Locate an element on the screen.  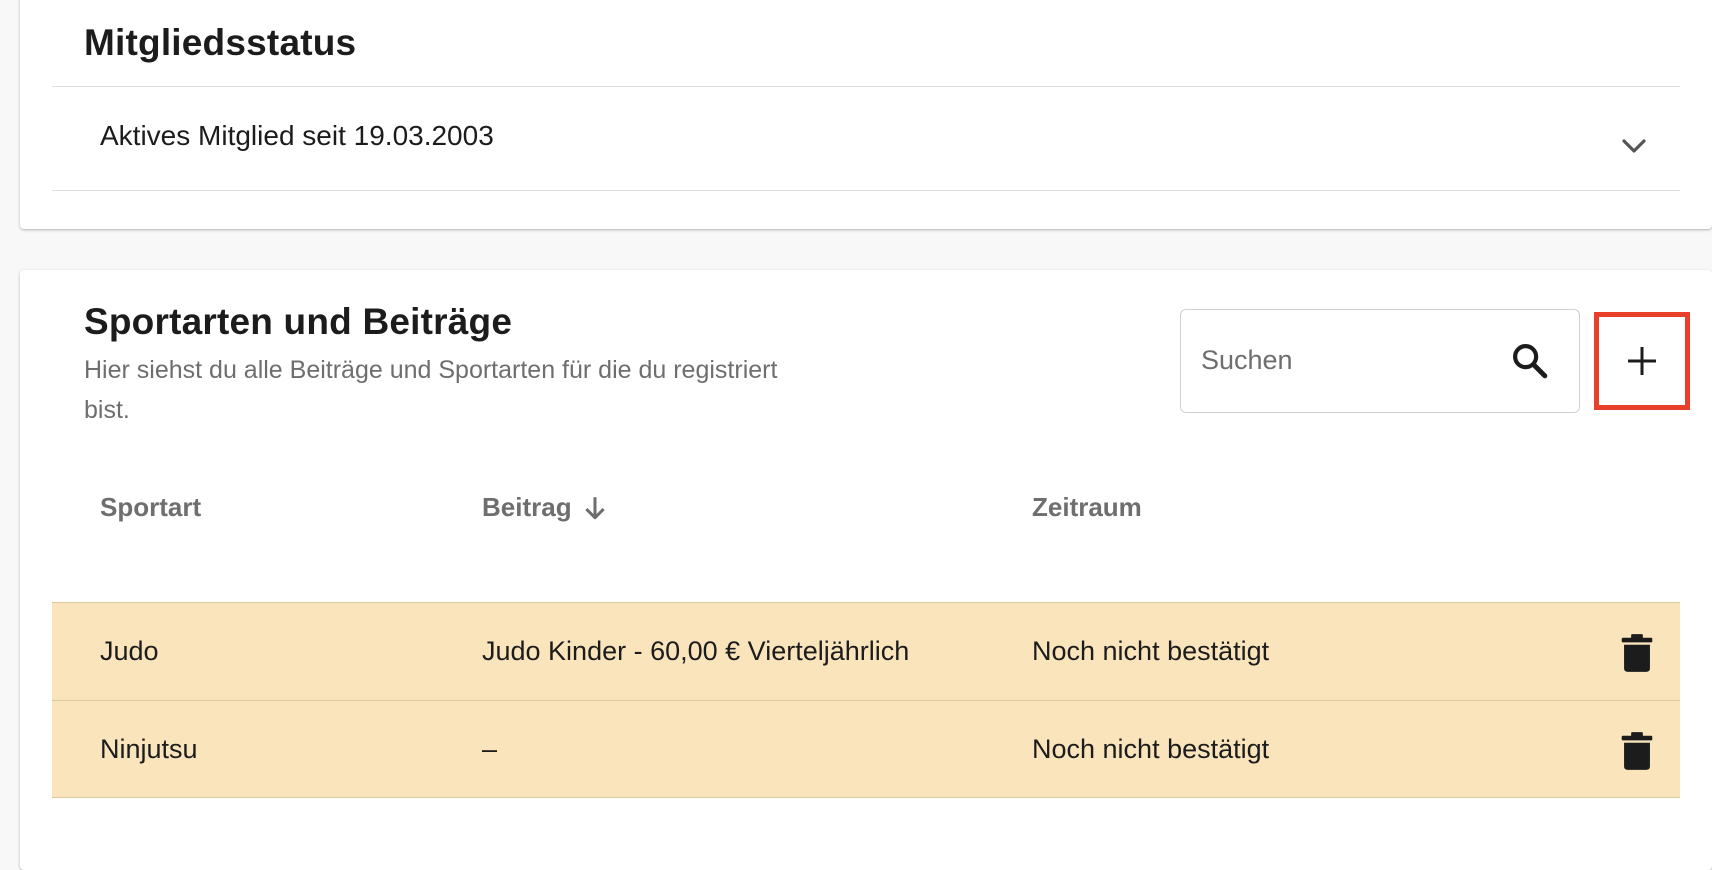
cell-sport: Judo is located at coordinates (129, 651).